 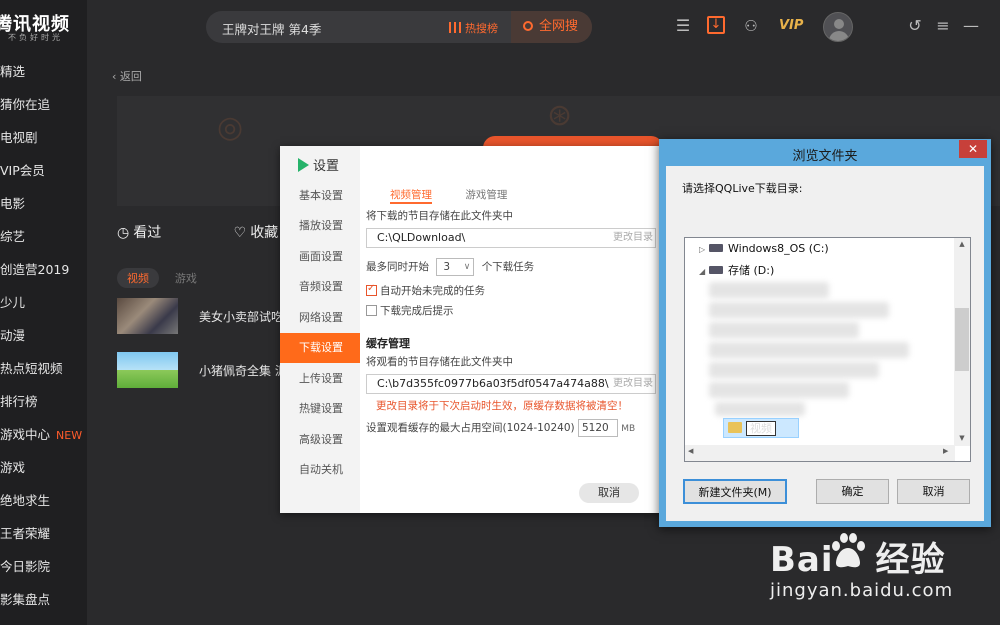 I want to click on scroll-up-icon: ▲, so click(x=962, y=244).